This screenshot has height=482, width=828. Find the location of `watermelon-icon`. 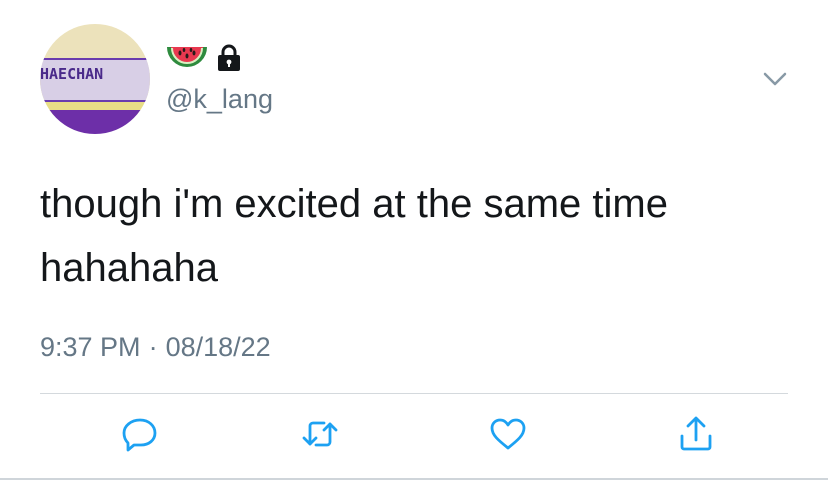

watermelon-icon is located at coordinates (187, 60).